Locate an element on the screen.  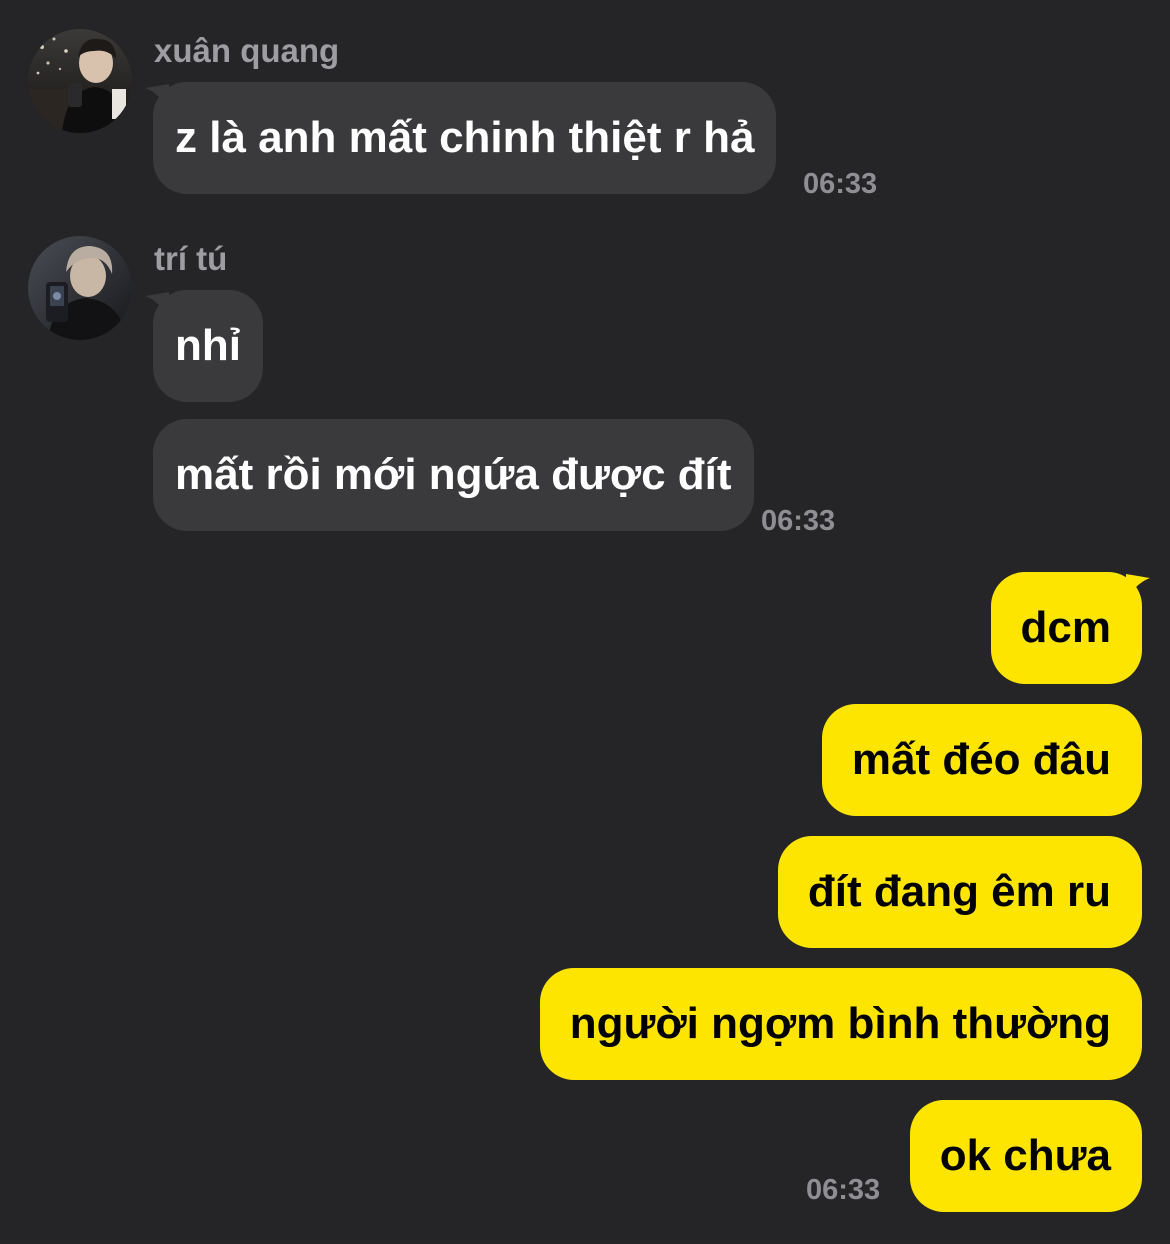
message-text: dcm is located at coordinates (1065, 627).